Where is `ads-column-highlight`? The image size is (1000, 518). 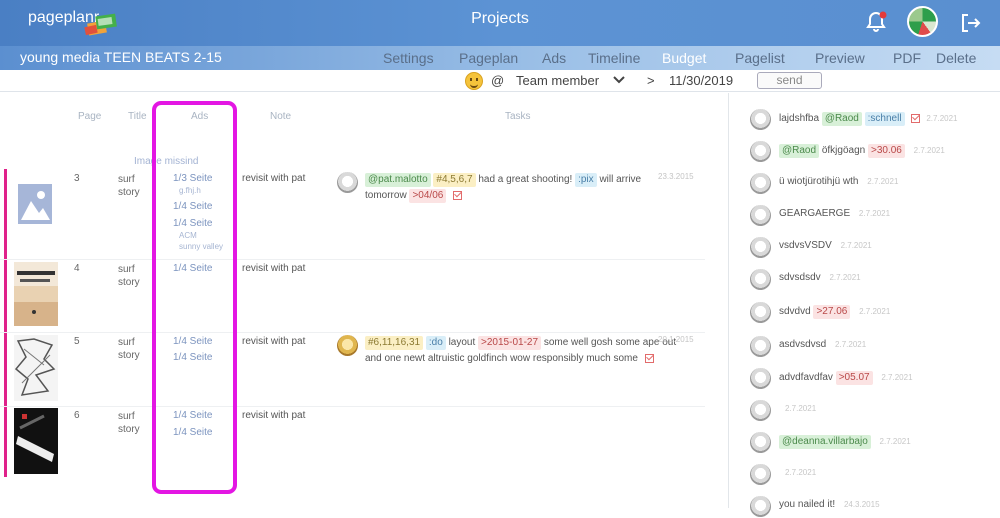
ads-column-highlight is located at coordinates (194, 297).